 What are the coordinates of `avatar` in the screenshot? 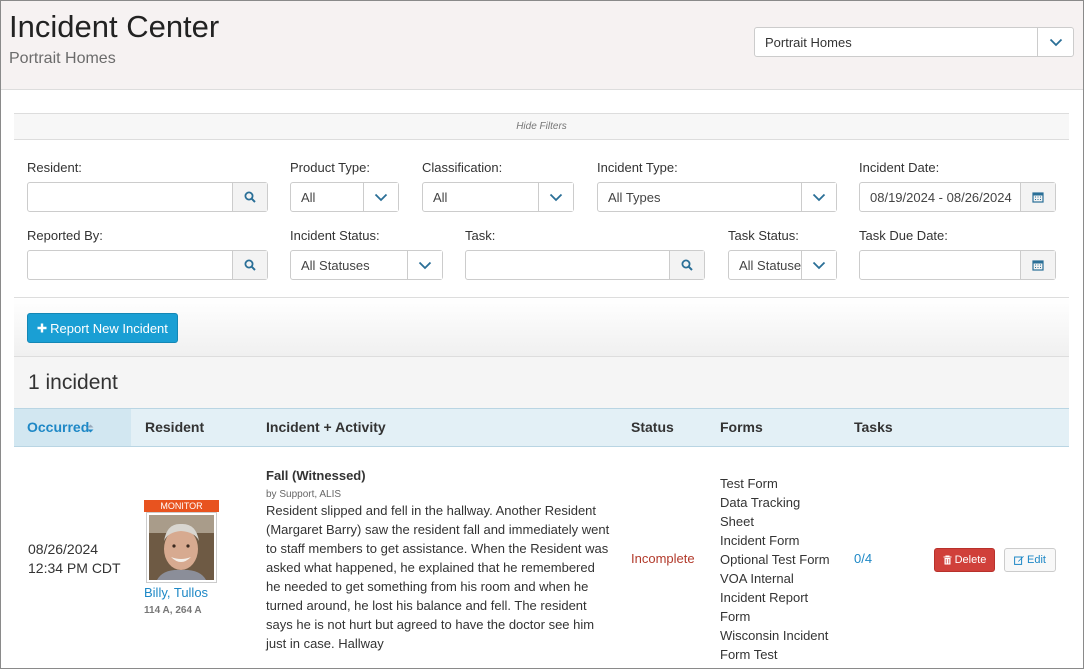 It's located at (181, 547).